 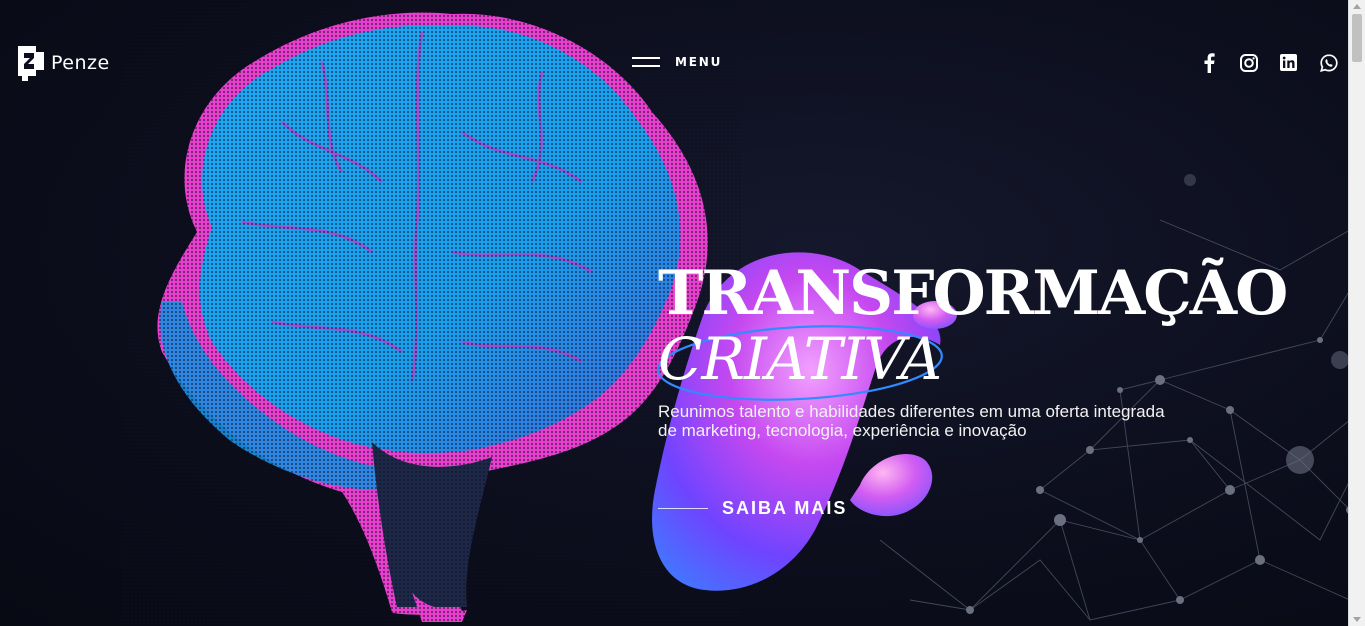 I want to click on menu-label: MENU, so click(x=699, y=62).